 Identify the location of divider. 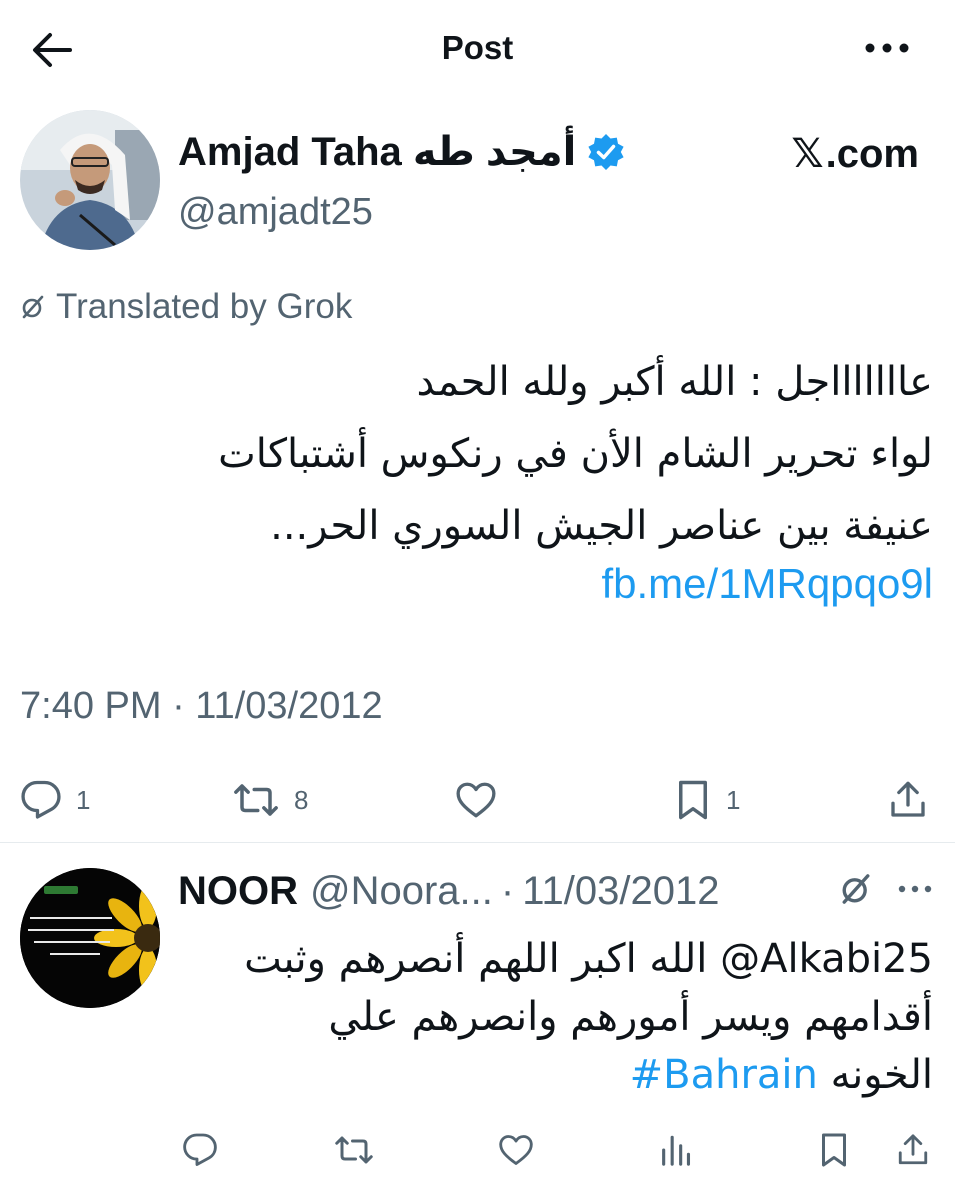
(477, 842).